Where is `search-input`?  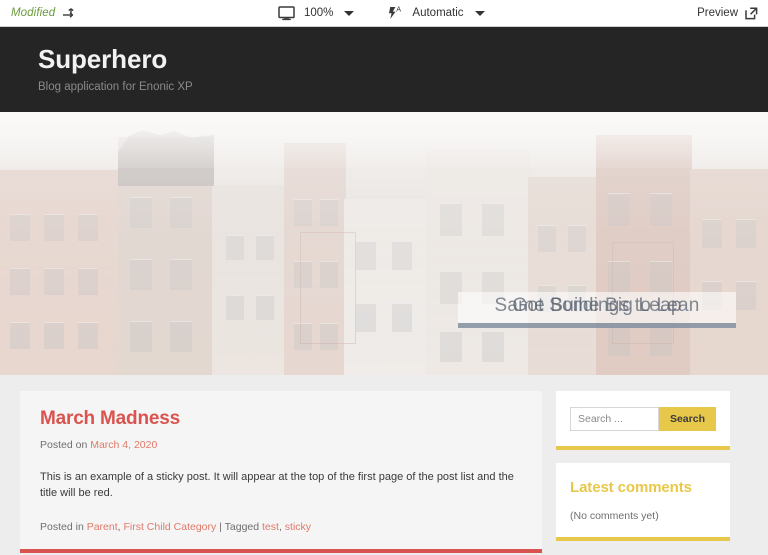 search-input is located at coordinates (614, 419).